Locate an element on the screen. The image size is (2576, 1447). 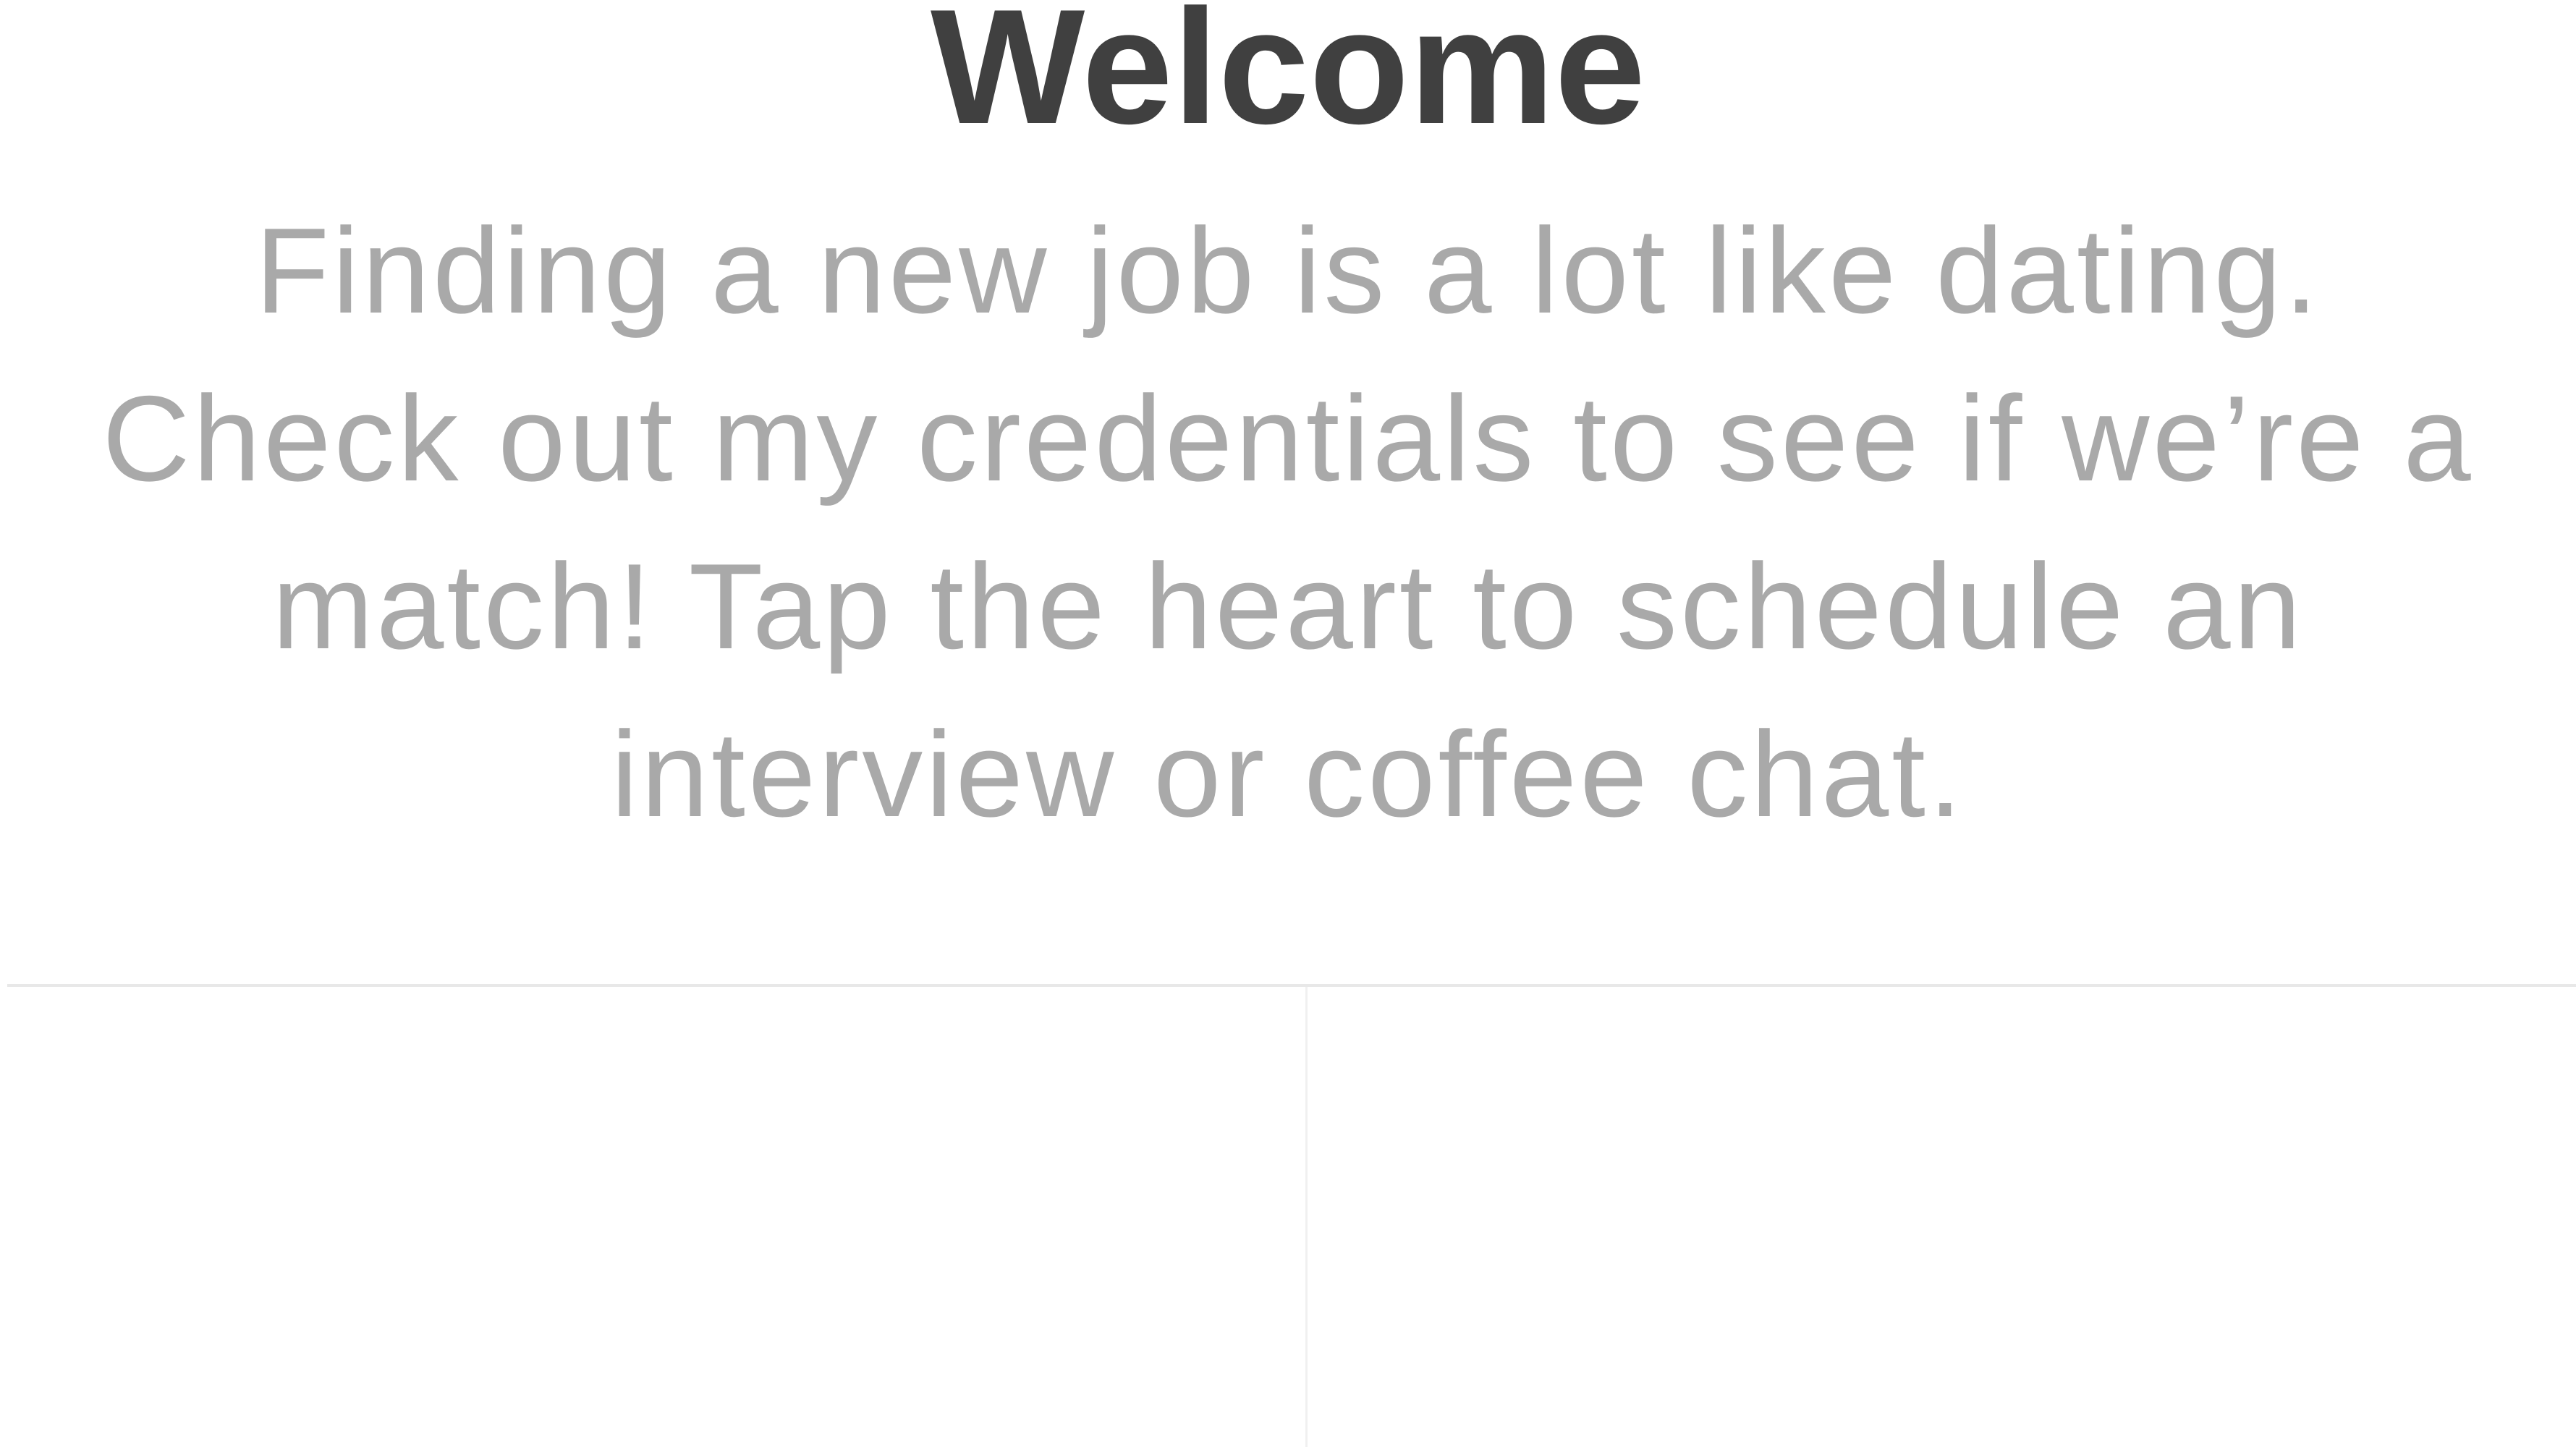
intro-line: match! Tap the heart to schedule an is located at coordinates (1288, 606).